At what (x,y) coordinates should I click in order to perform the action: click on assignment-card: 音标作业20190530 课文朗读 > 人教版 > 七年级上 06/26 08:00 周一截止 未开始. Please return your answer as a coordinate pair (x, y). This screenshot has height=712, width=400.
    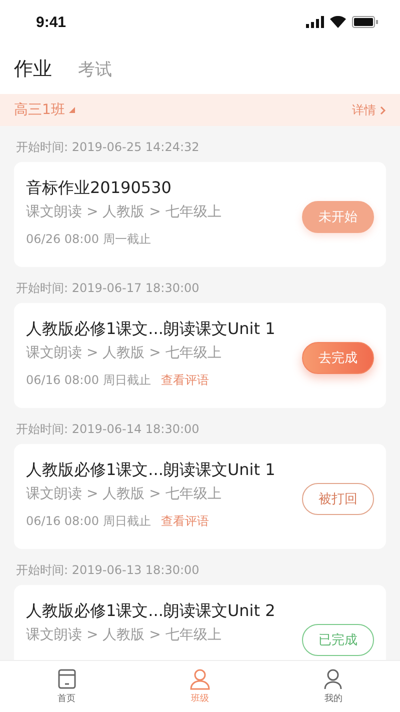
    Looking at the image, I should click on (200, 214).